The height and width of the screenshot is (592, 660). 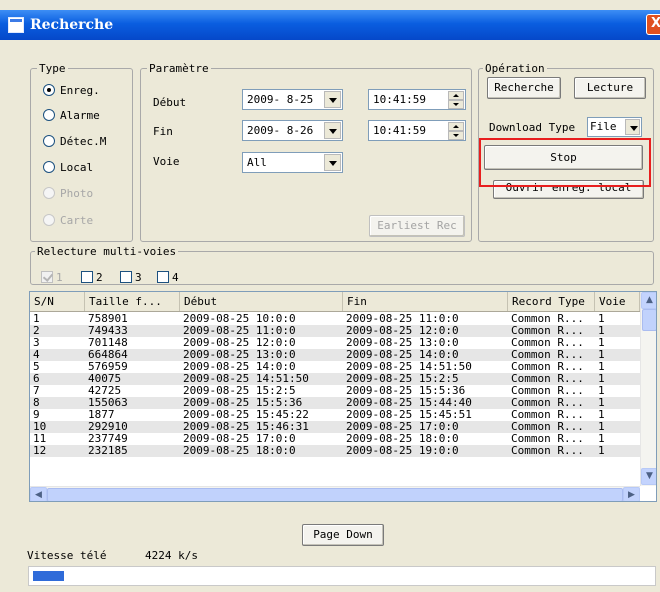 What do you see at coordinates (71, 90) in the screenshot?
I see `type-radio-0: Enreg.` at bounding box center [71, 90].